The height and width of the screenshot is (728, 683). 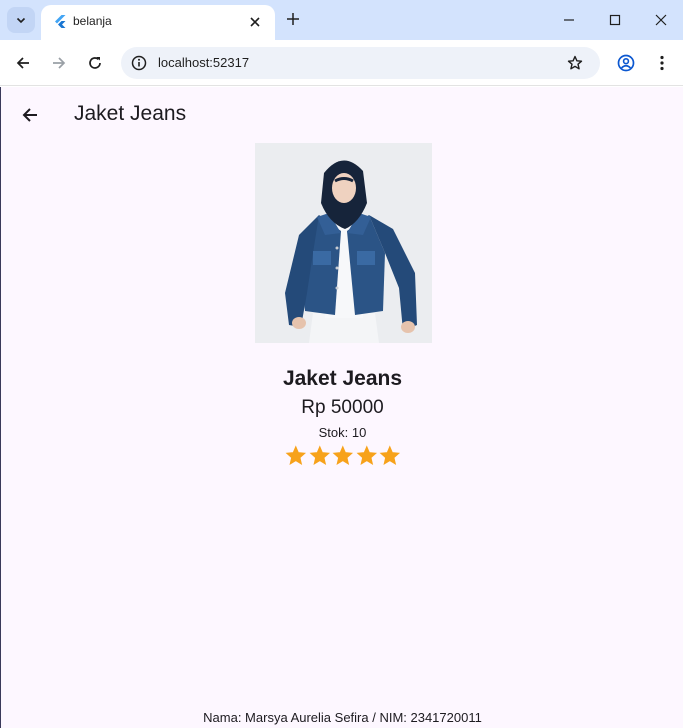 I want to click on chevron-down-icon, so click(x=21, y=20).